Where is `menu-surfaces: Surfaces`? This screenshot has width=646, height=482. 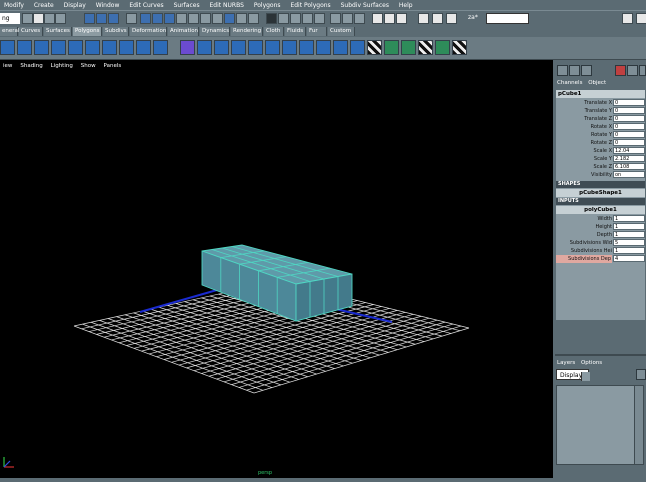
menu-surfaces: Surfaces is located at coordinates (187, 4).